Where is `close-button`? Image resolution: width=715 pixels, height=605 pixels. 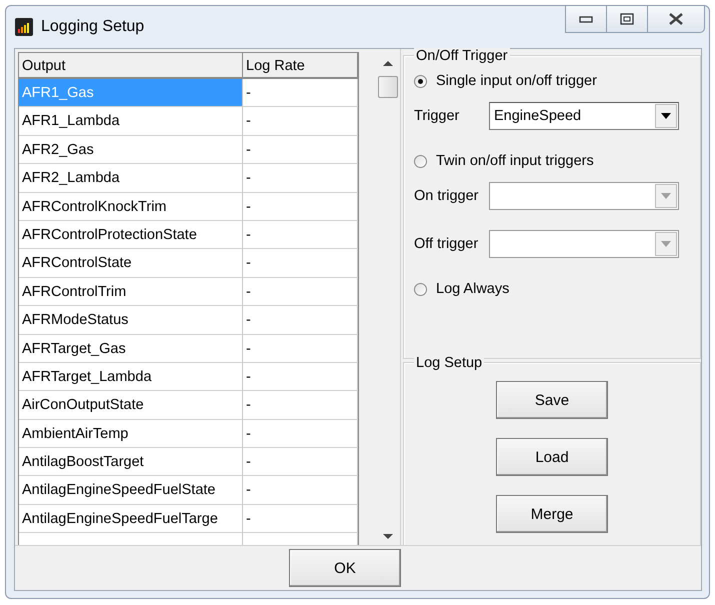
close-button is located at coordinates (676, 19).